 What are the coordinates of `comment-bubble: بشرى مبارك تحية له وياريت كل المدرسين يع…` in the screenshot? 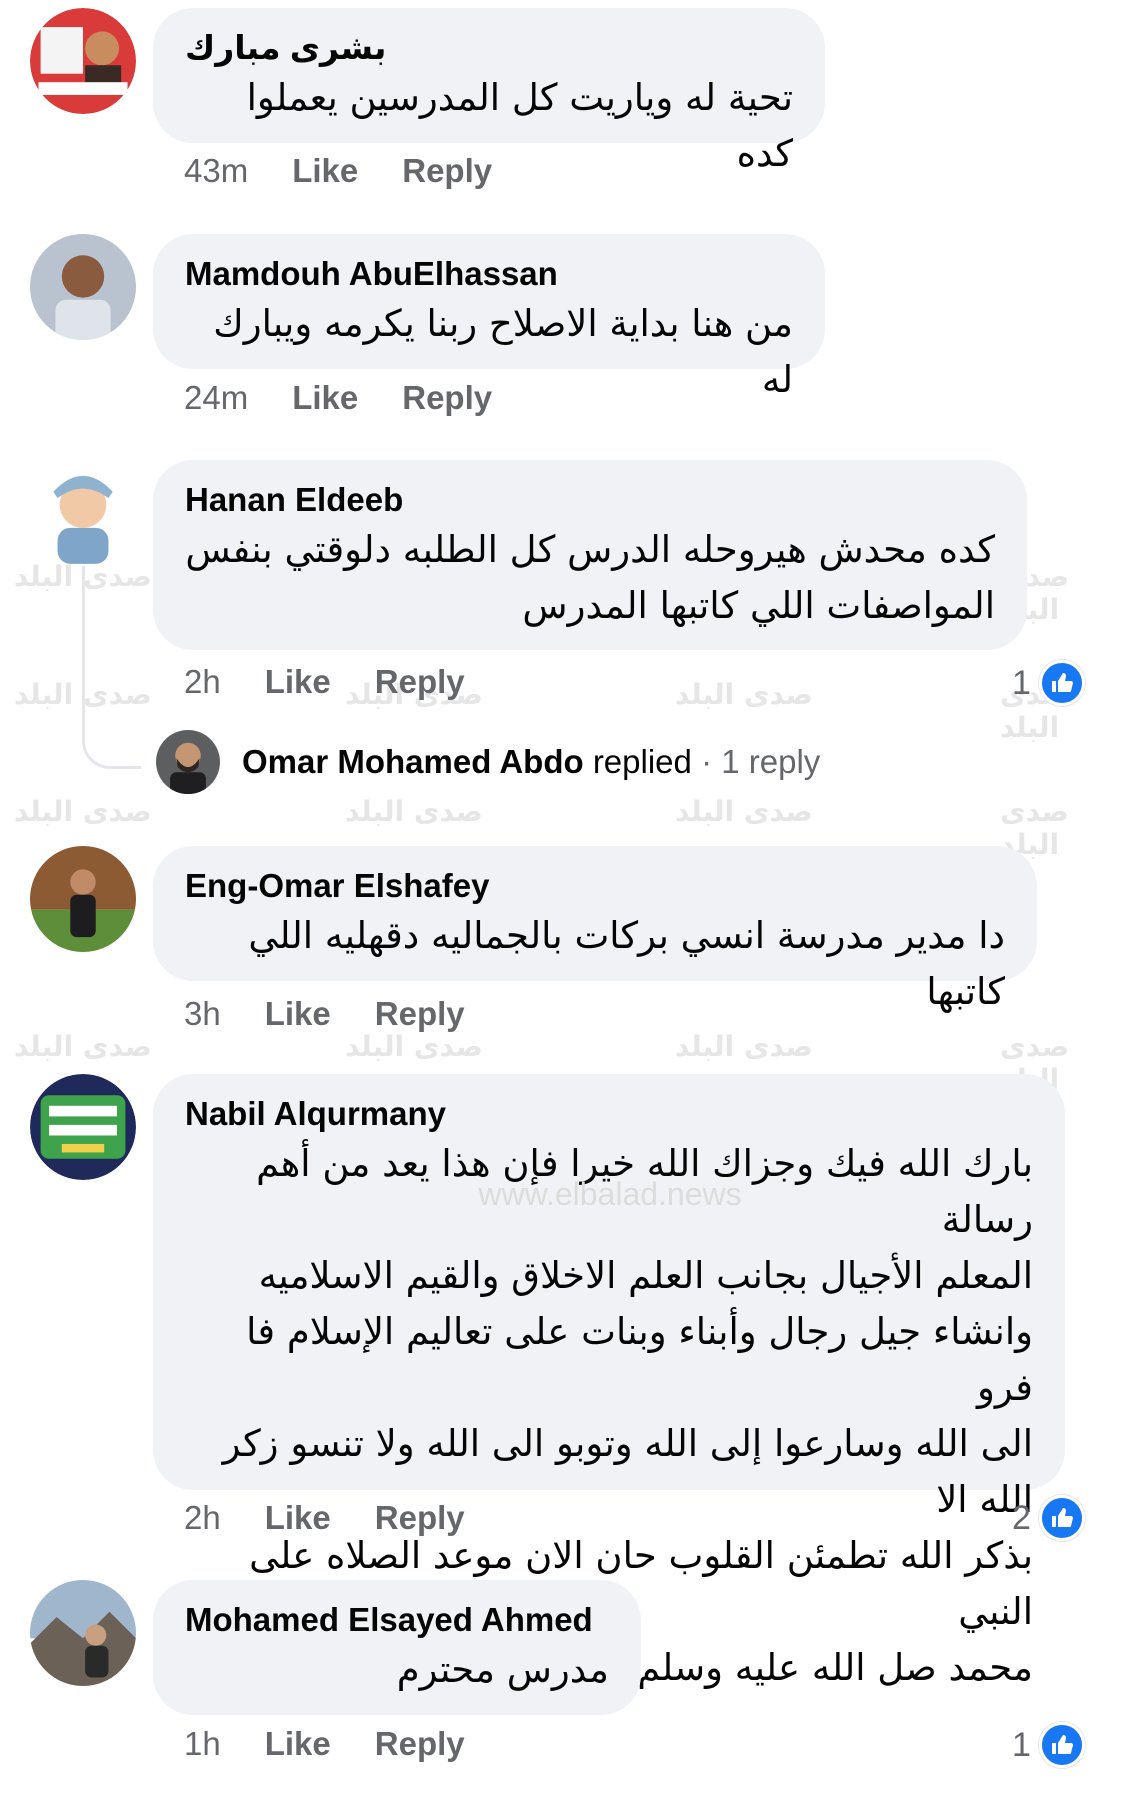 It's located at (489, 91).